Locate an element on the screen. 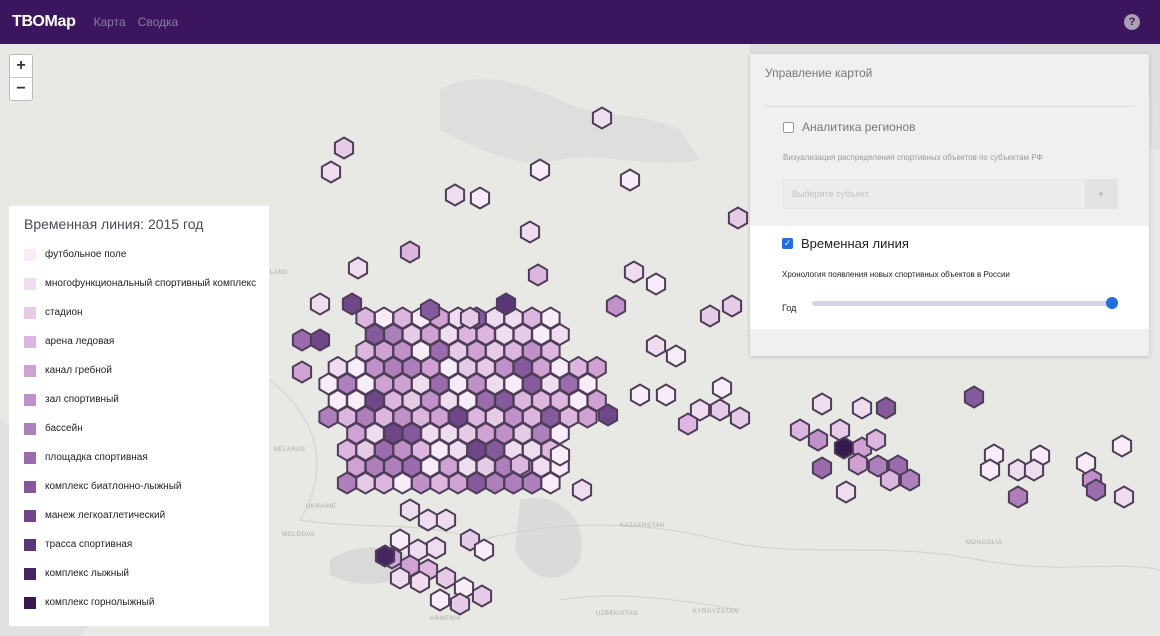 This screenshot has width=1160, height=636. nav-link-summary: Сводка is located at coordinates (158, 22).